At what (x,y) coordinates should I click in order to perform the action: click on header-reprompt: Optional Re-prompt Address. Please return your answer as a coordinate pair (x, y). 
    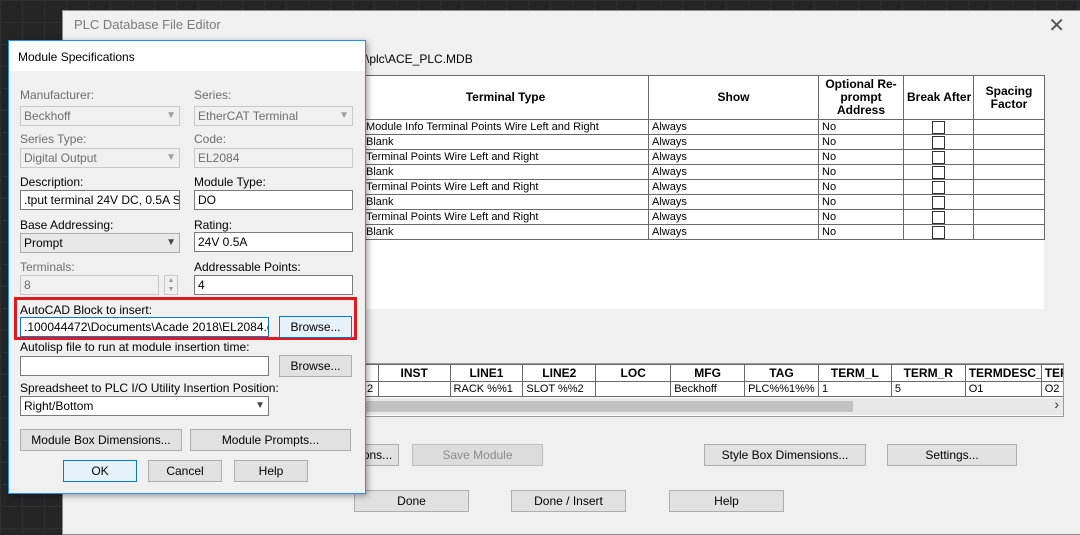
    Looking at the image, I should click on (861, 97).